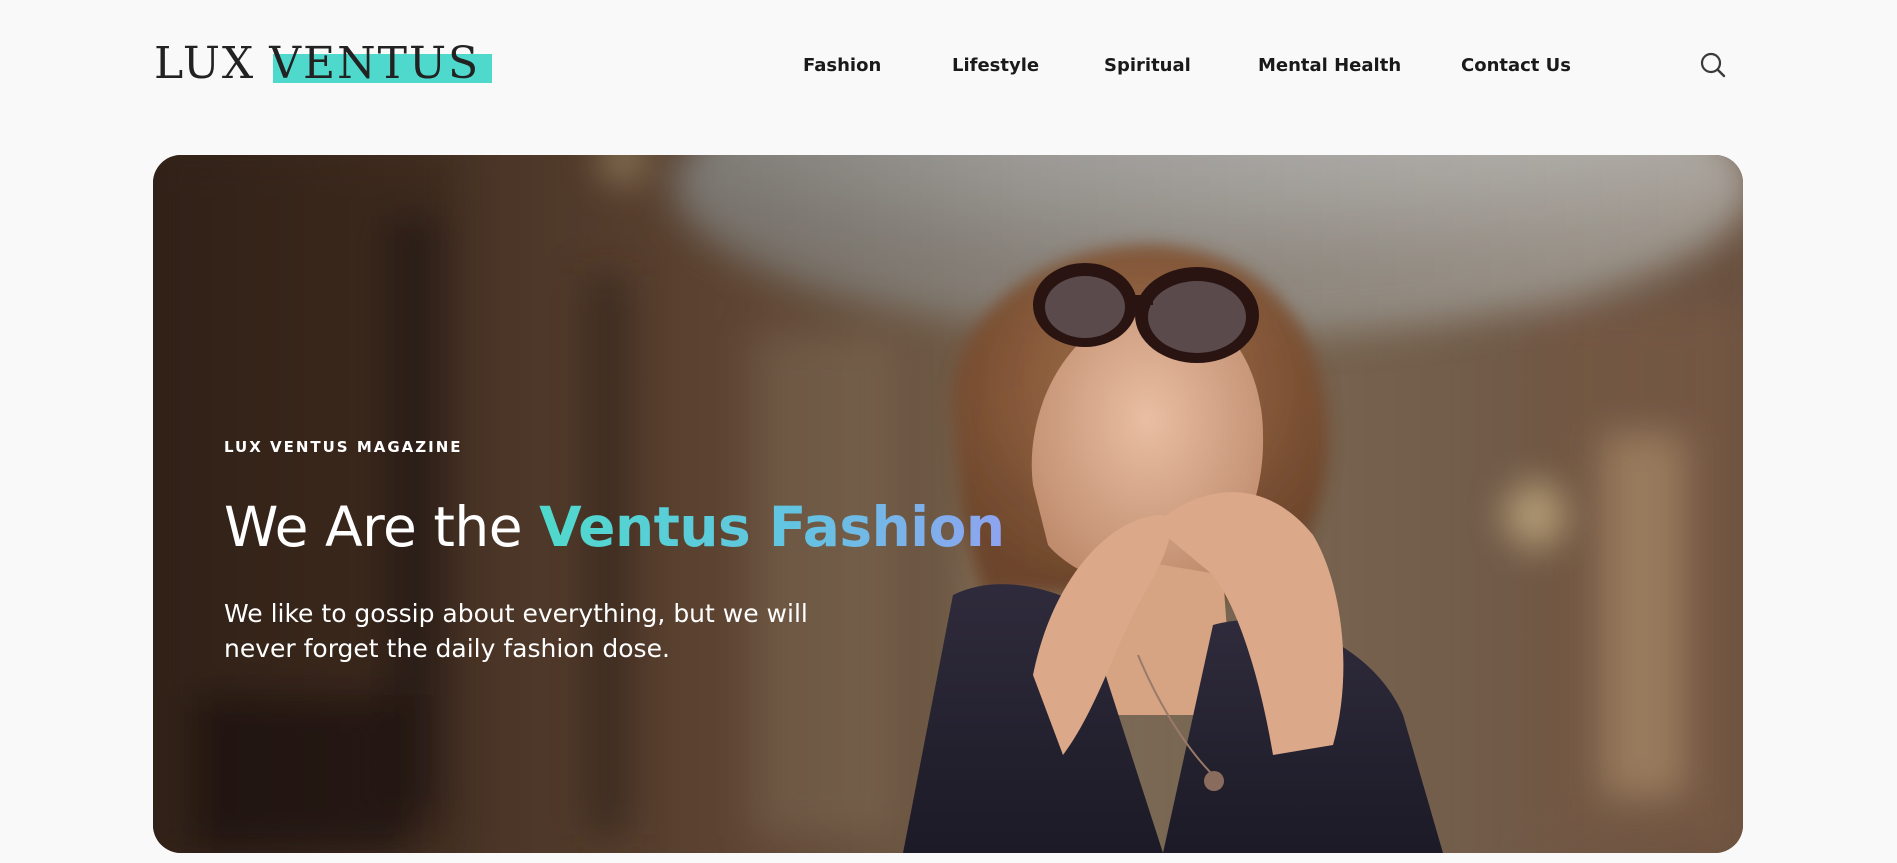 This screenshot has height=863, width=1897. I want to click on nav-item-mental-health: Mental Health, so click(1329, 66).